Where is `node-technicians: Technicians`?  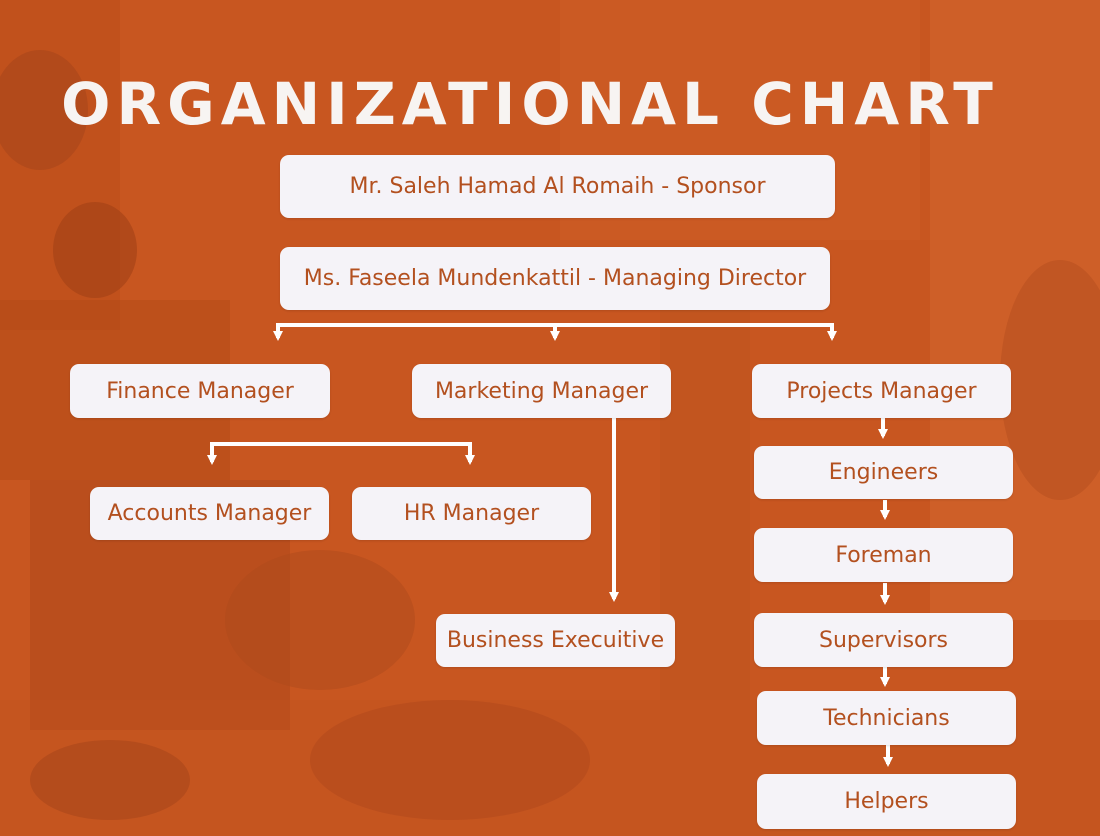 node-technicians: Technicians is located at coordinates (886, 718).